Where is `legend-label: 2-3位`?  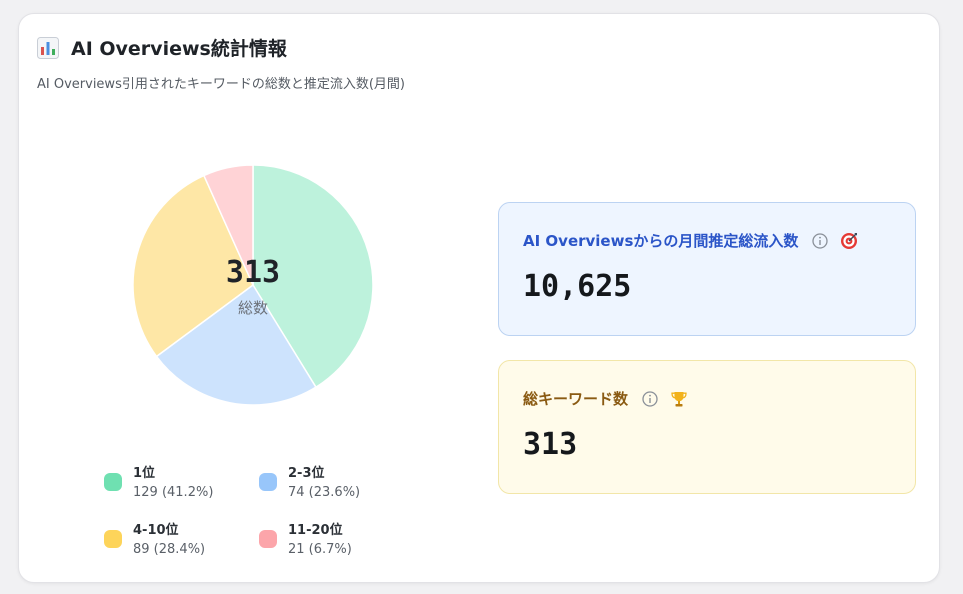
legend-label: 2-3位 is located at coordinates (306, 473).